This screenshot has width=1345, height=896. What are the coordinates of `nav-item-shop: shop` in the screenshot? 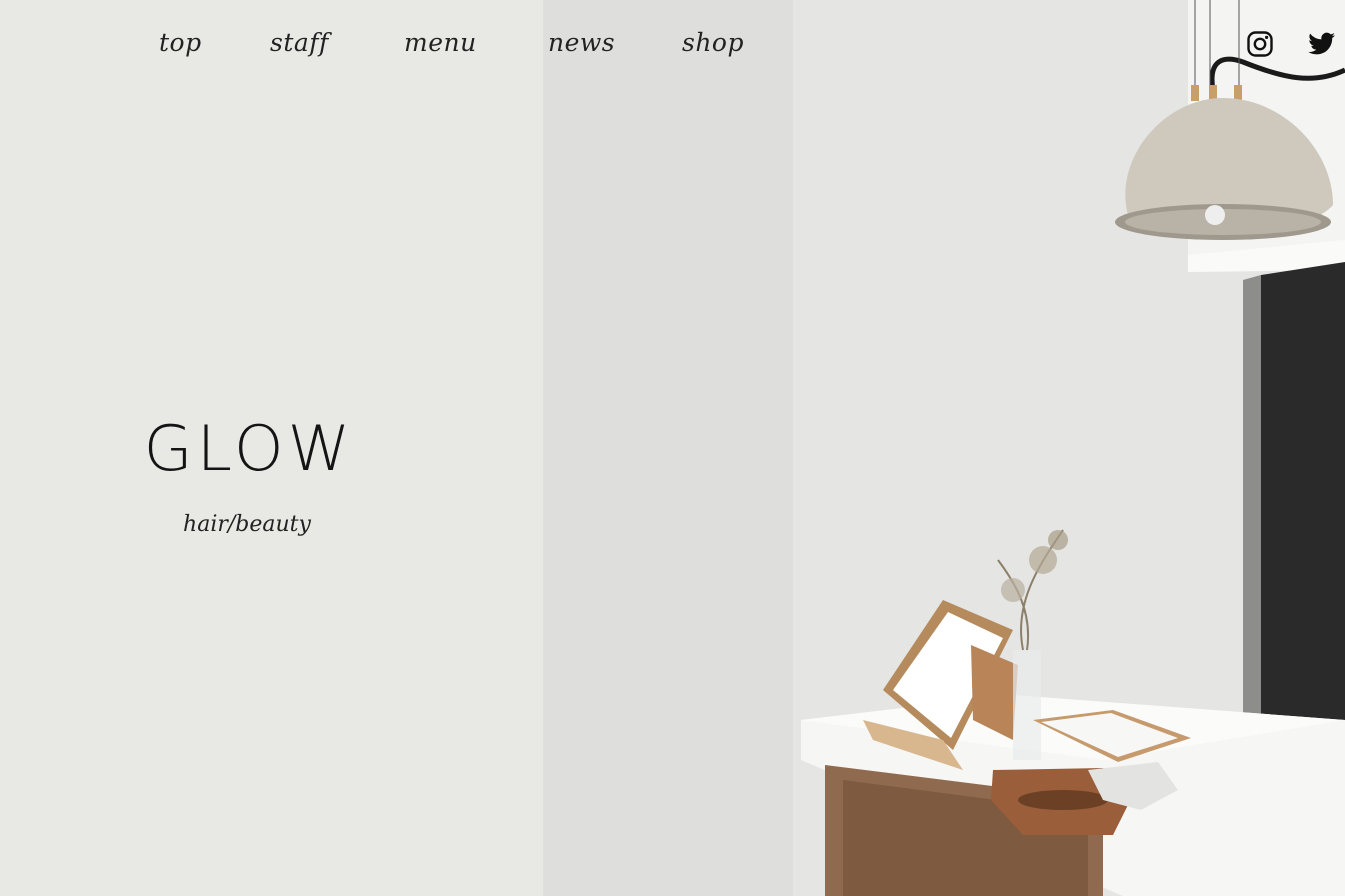 It's located at (713, 42).